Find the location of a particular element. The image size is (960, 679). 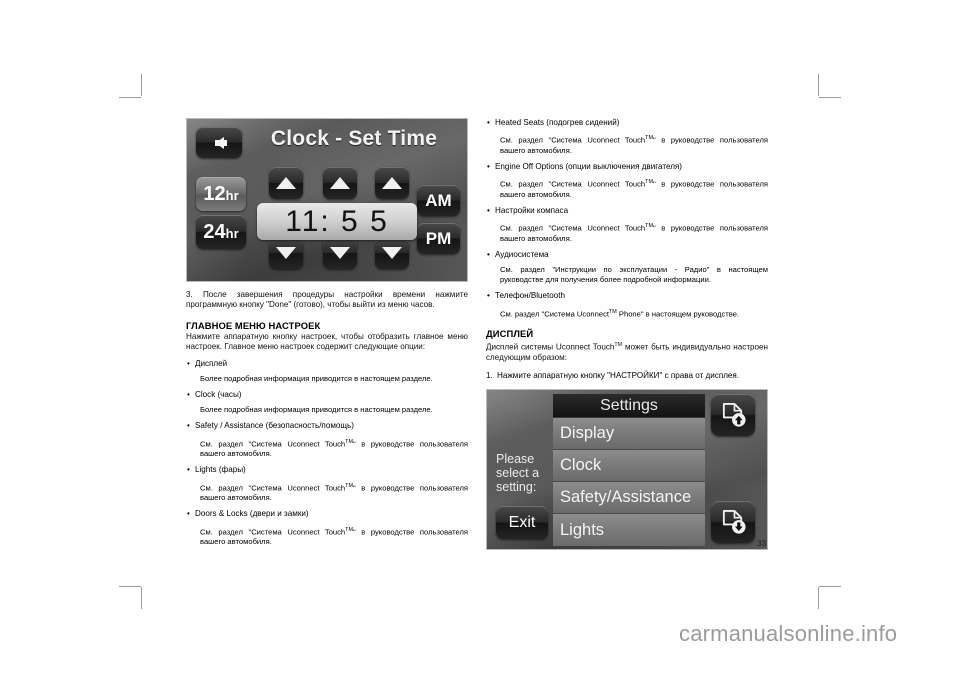

am-label: AM is located at coordinates (438, 200).